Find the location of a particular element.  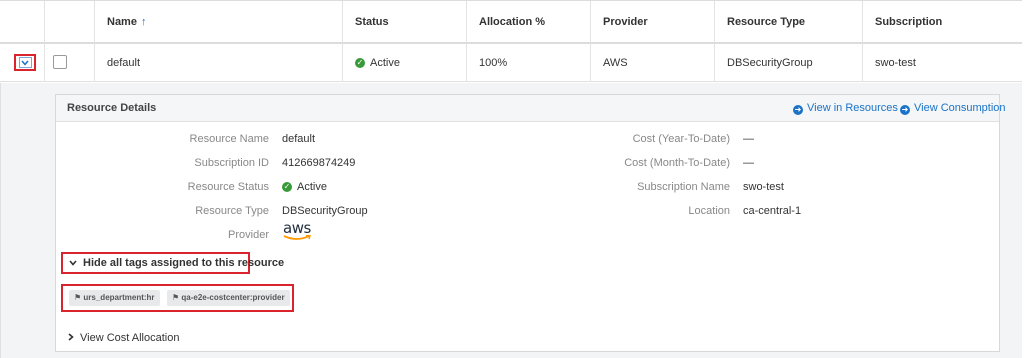

row-status-label: Active is located at coordinates (385, 63).